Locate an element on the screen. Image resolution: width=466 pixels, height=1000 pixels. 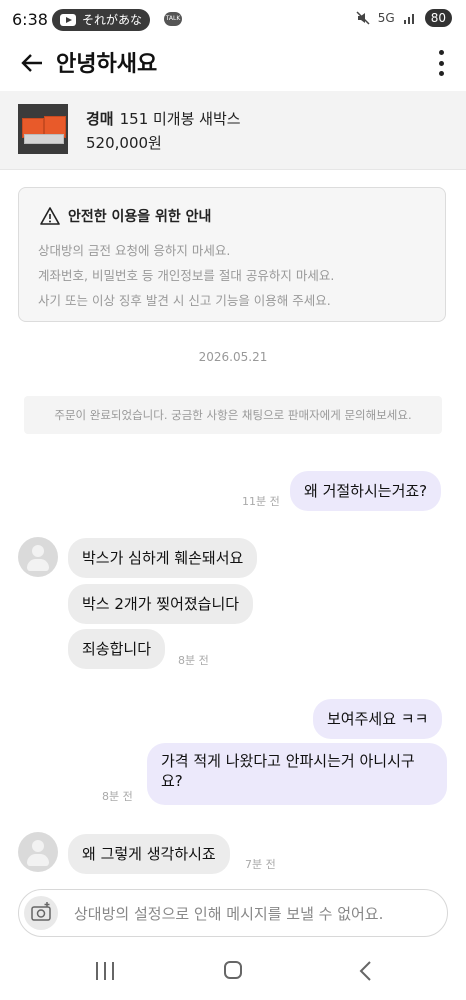
back-button is located at coordinates (33, 63).